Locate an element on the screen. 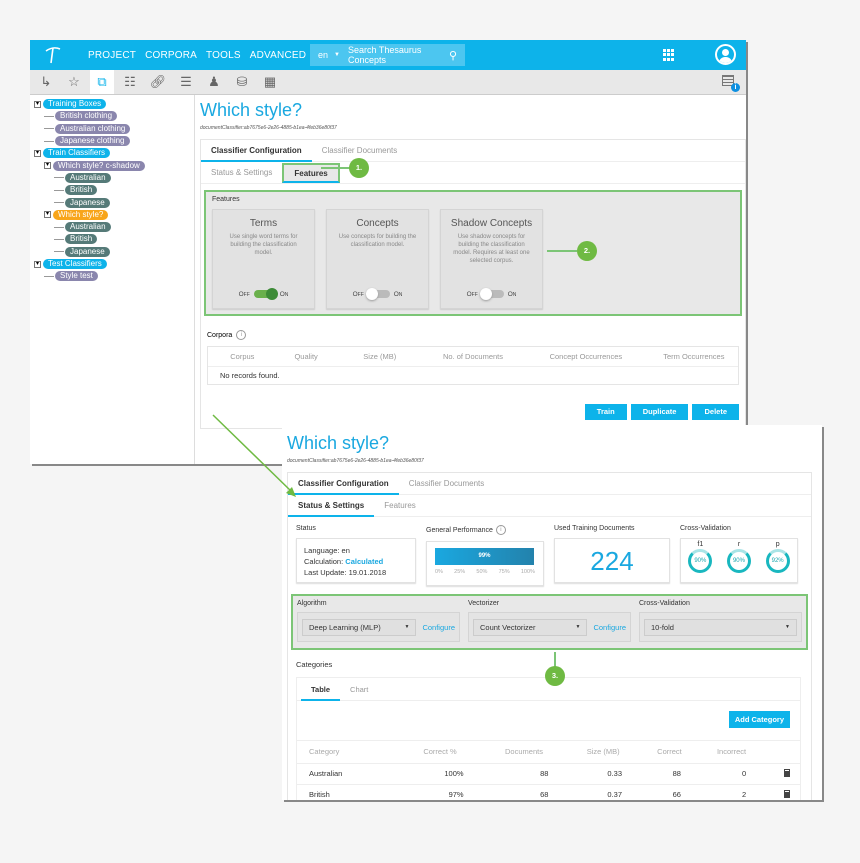 This screenshot has width=860, height=863. algorithm-select: Deep Learning (MLP) ▼ is located at coordinates (359, 627).